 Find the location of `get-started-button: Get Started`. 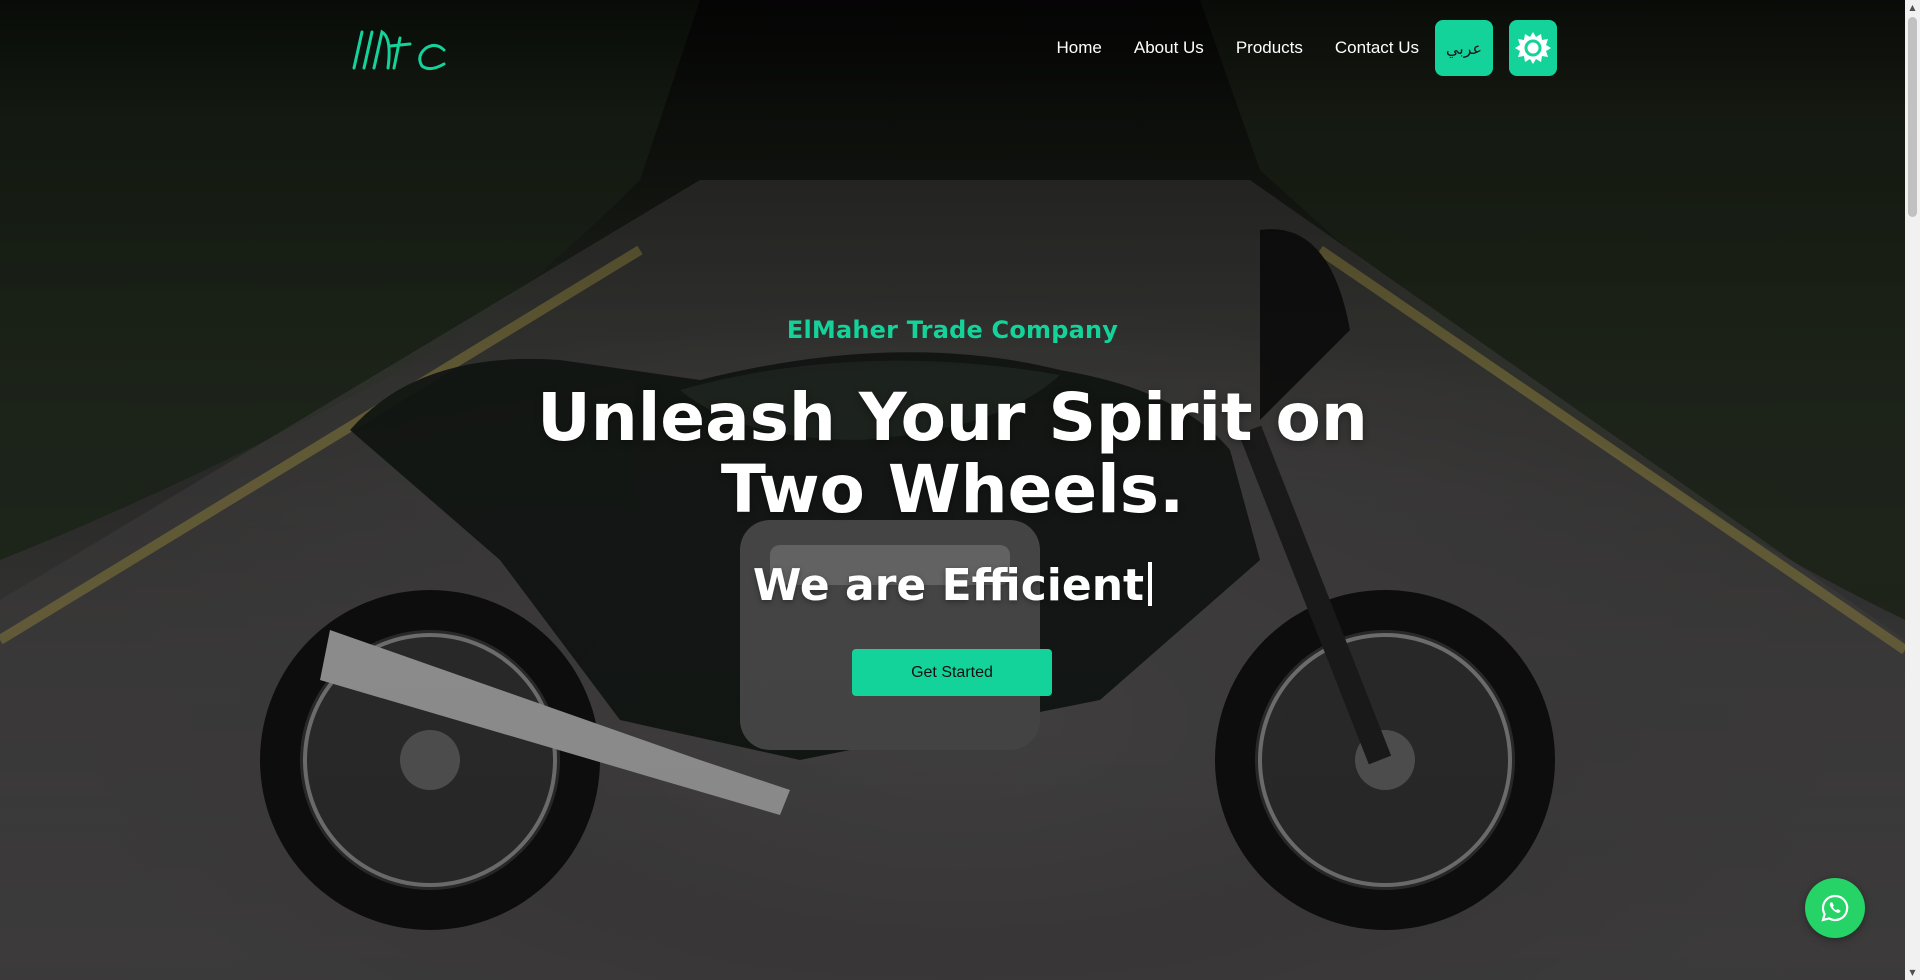

get-started-button: Get Started is located at coordinates (952, 672).